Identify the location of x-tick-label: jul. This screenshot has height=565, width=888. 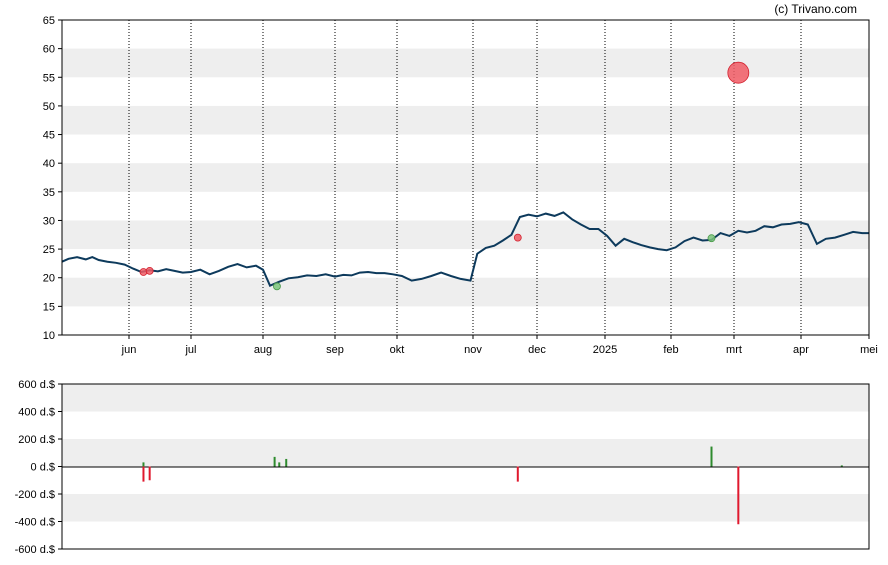
(190, 350).